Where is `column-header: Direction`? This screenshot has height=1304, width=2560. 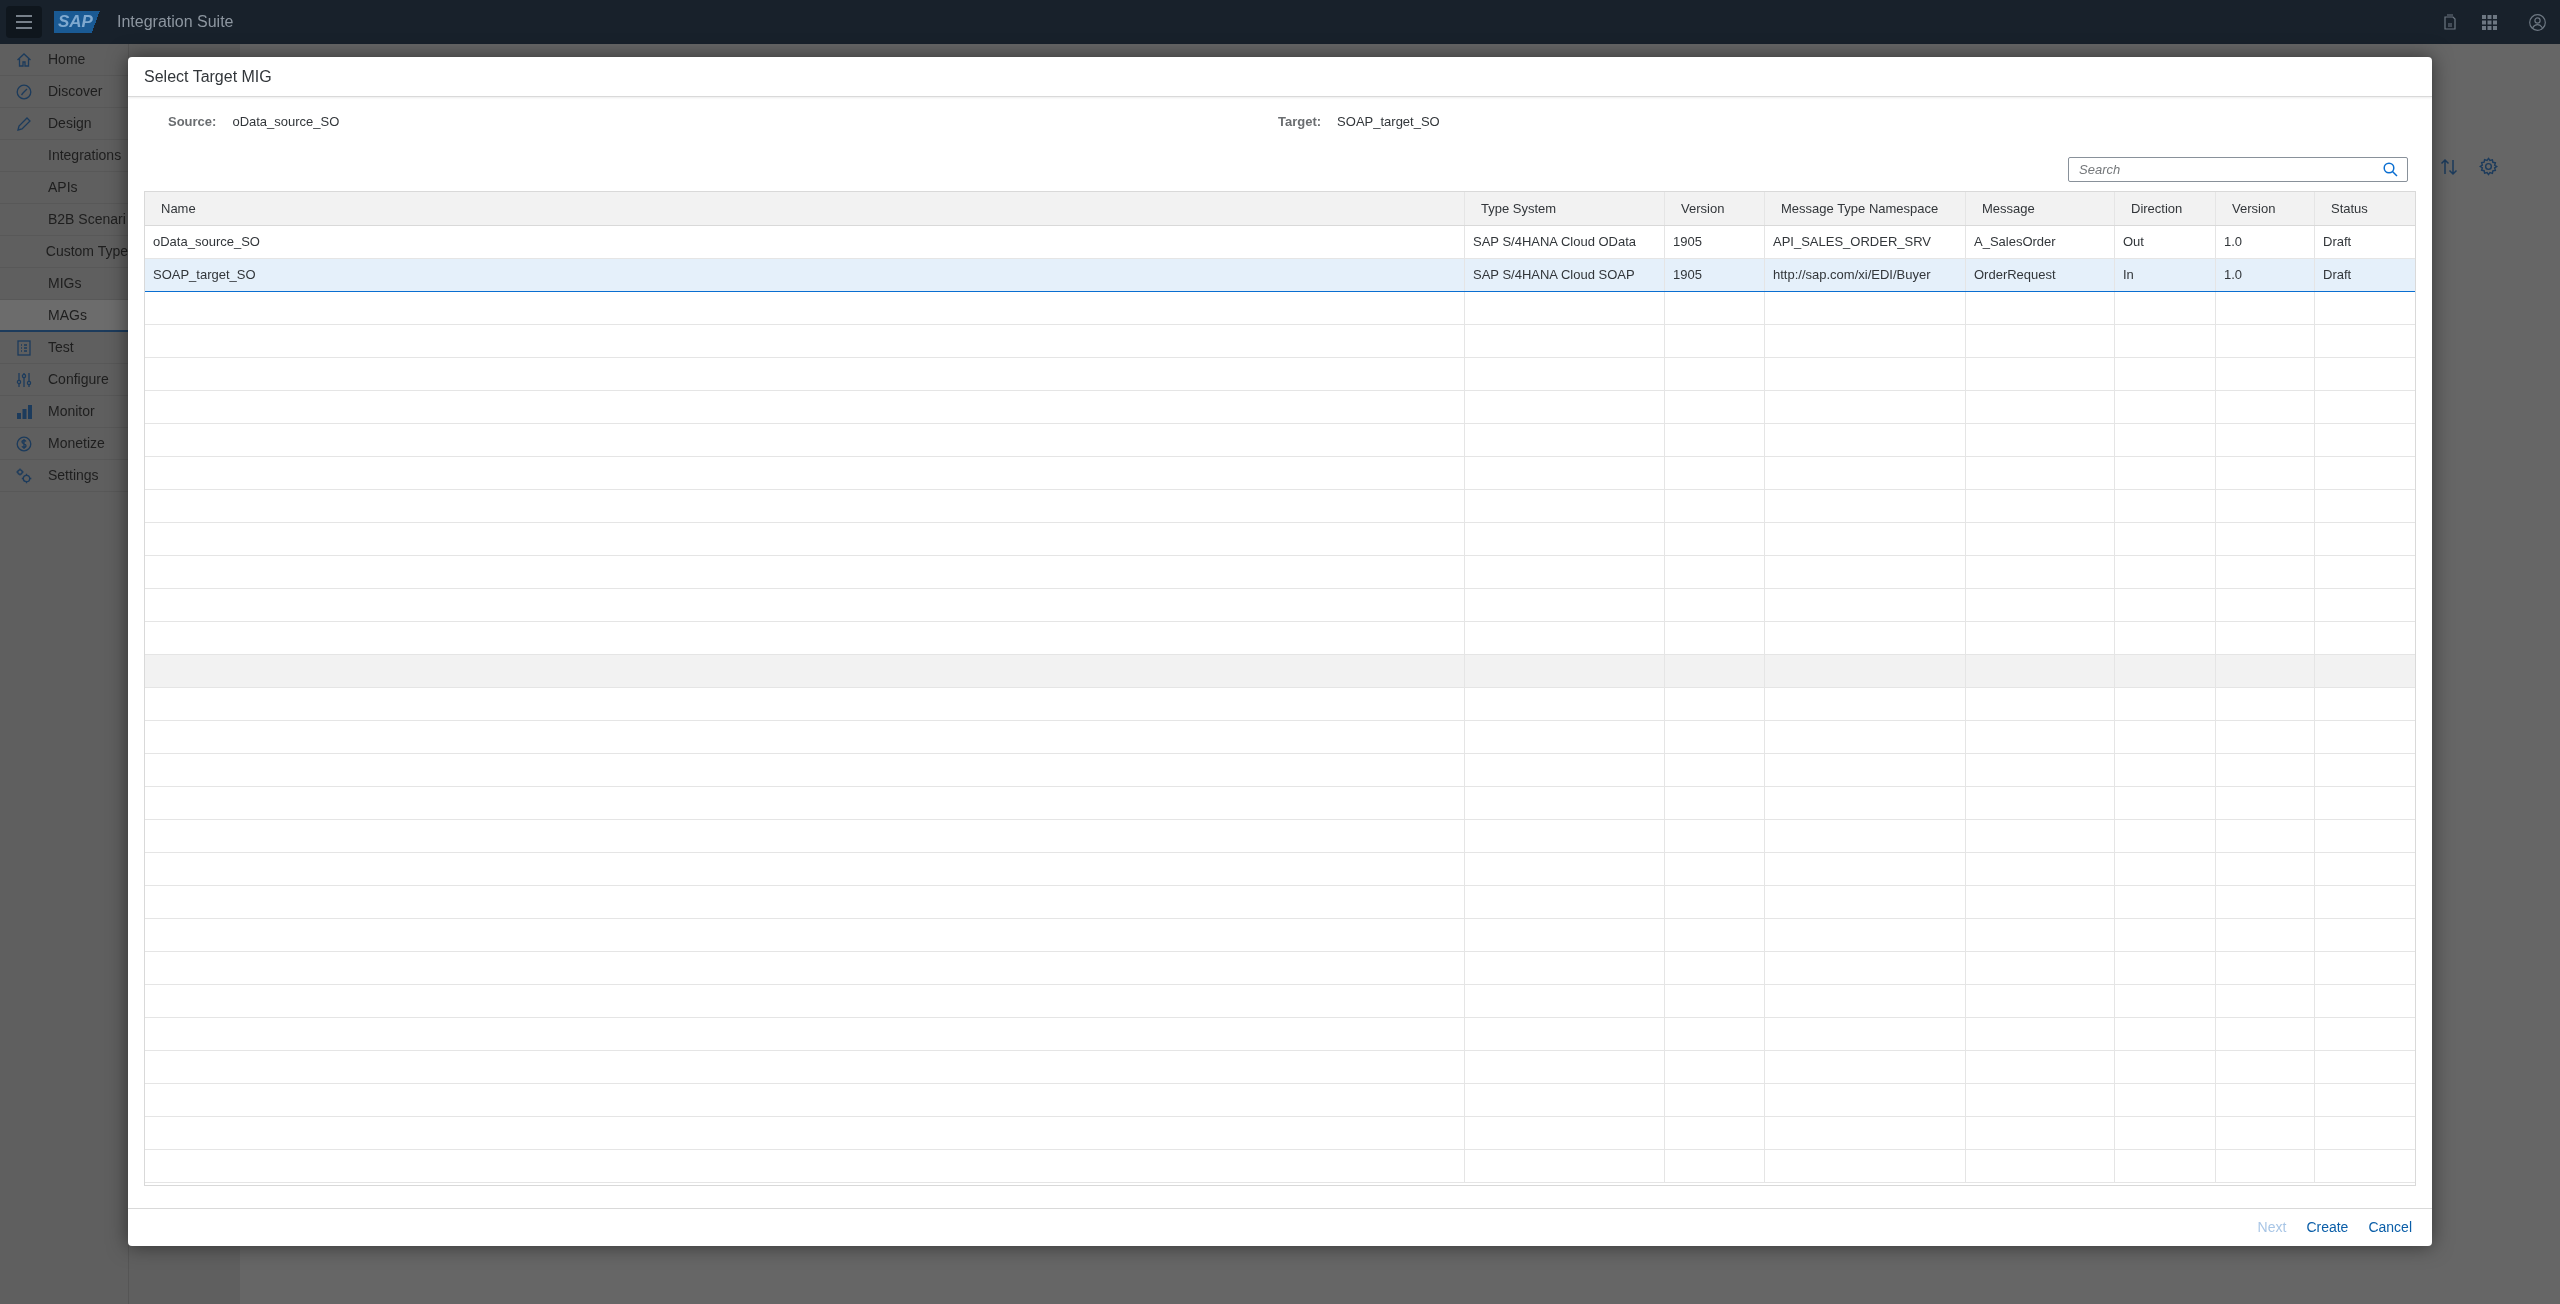 column-header: Direction is located at coordinates (2165, 208).